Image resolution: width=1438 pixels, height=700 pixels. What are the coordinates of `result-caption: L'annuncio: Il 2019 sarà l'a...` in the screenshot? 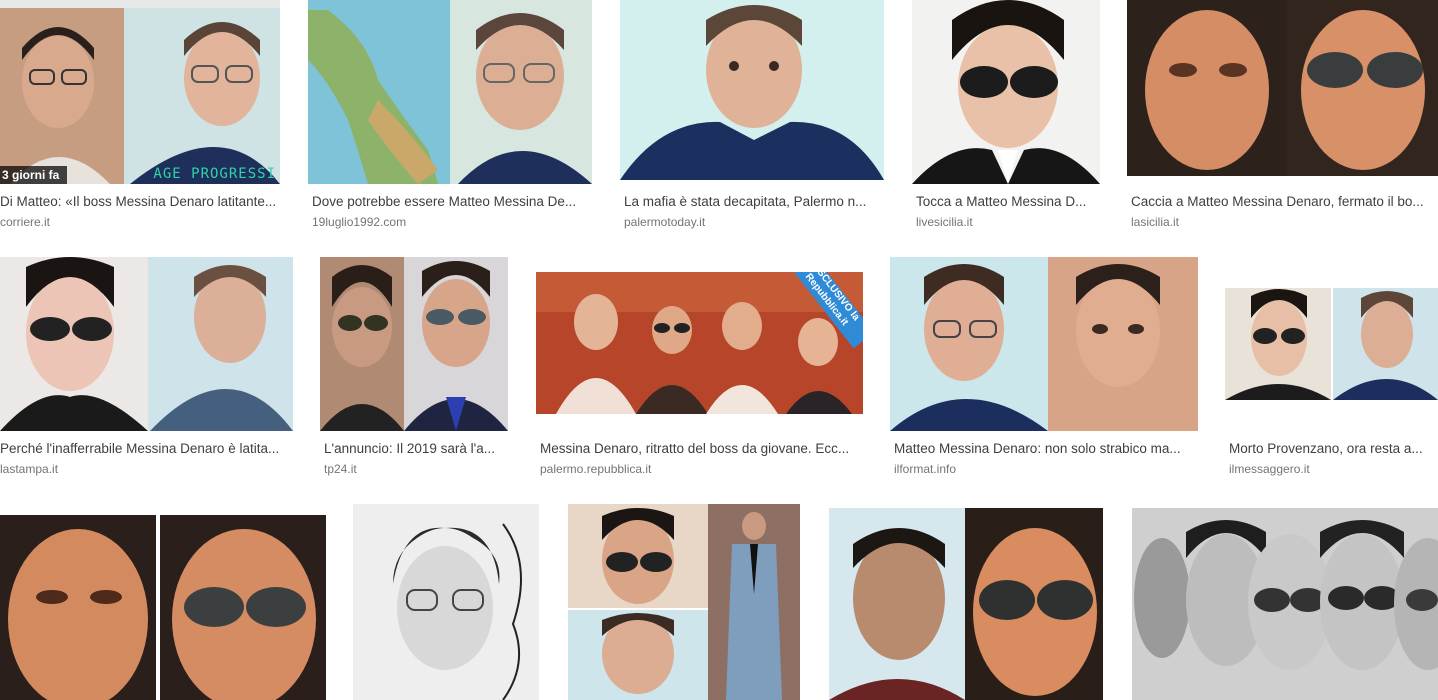 It's located at (417, 449).